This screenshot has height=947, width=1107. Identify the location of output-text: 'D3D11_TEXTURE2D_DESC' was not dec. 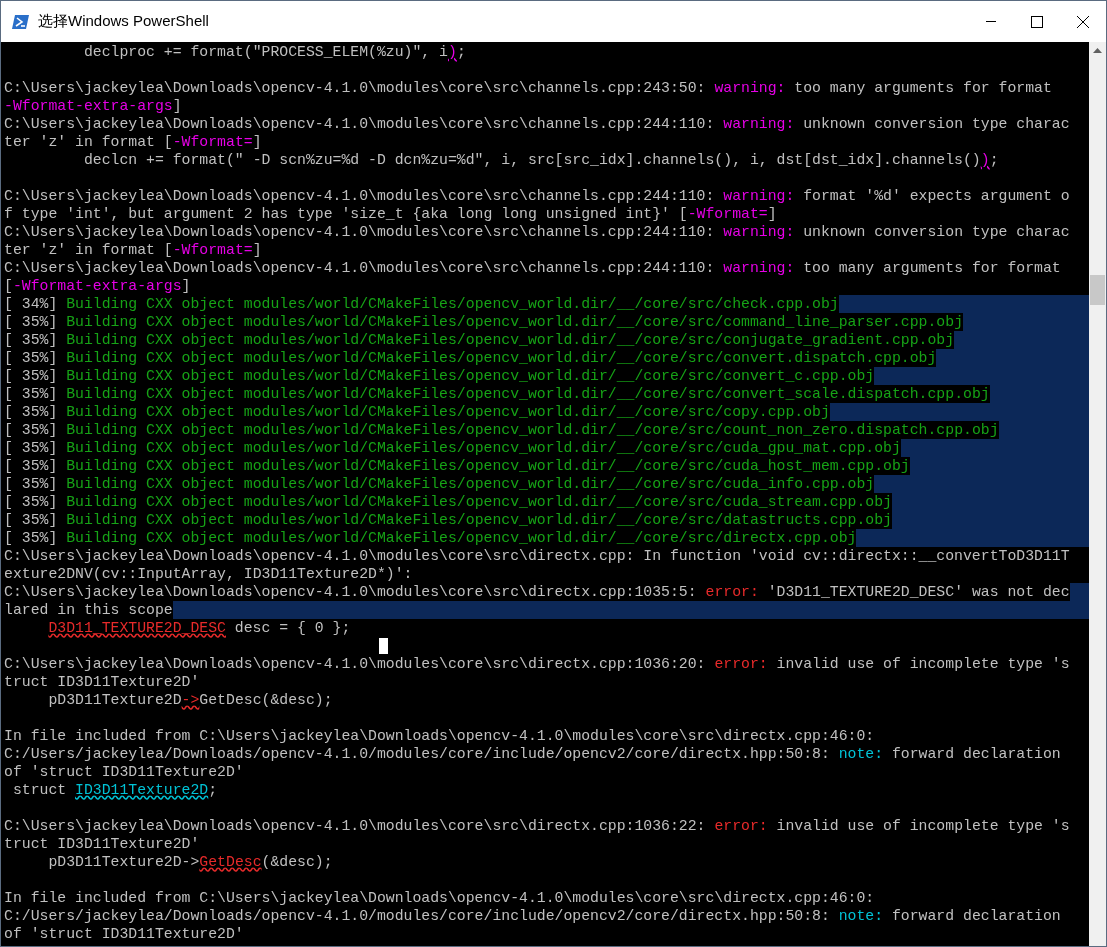
(914, 592).